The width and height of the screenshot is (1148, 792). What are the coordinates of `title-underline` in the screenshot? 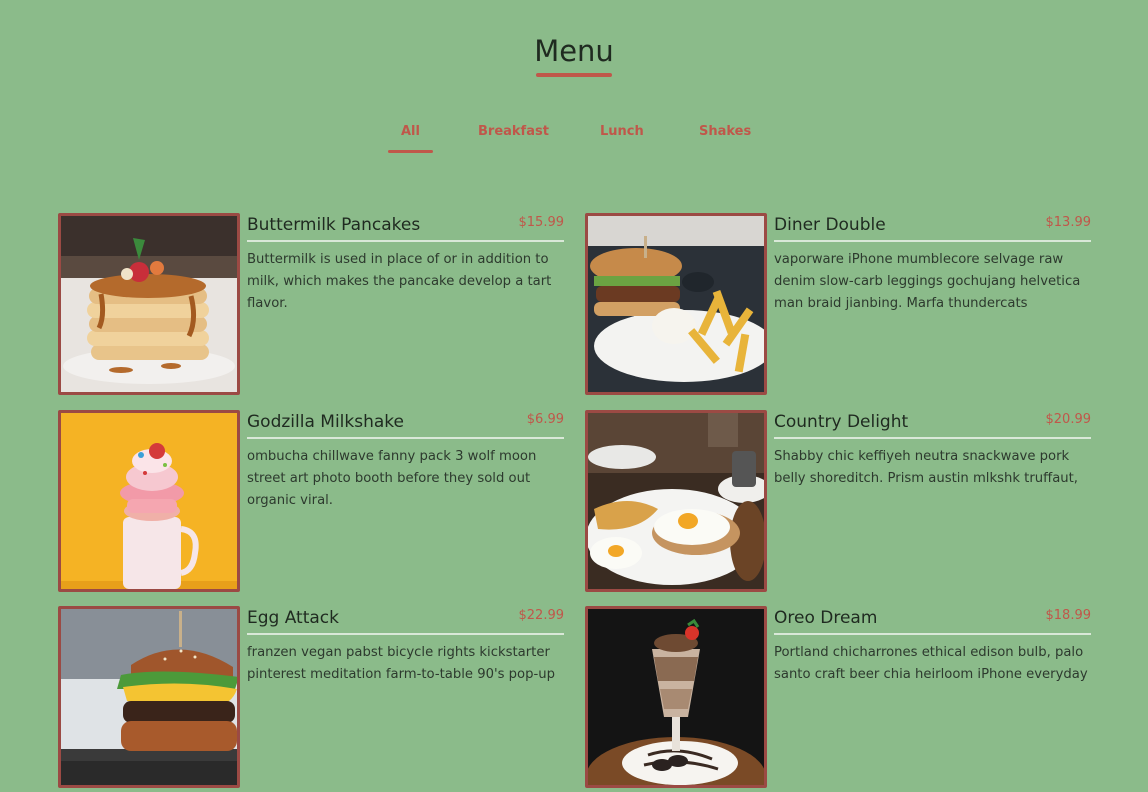 It's located at (574, 75).